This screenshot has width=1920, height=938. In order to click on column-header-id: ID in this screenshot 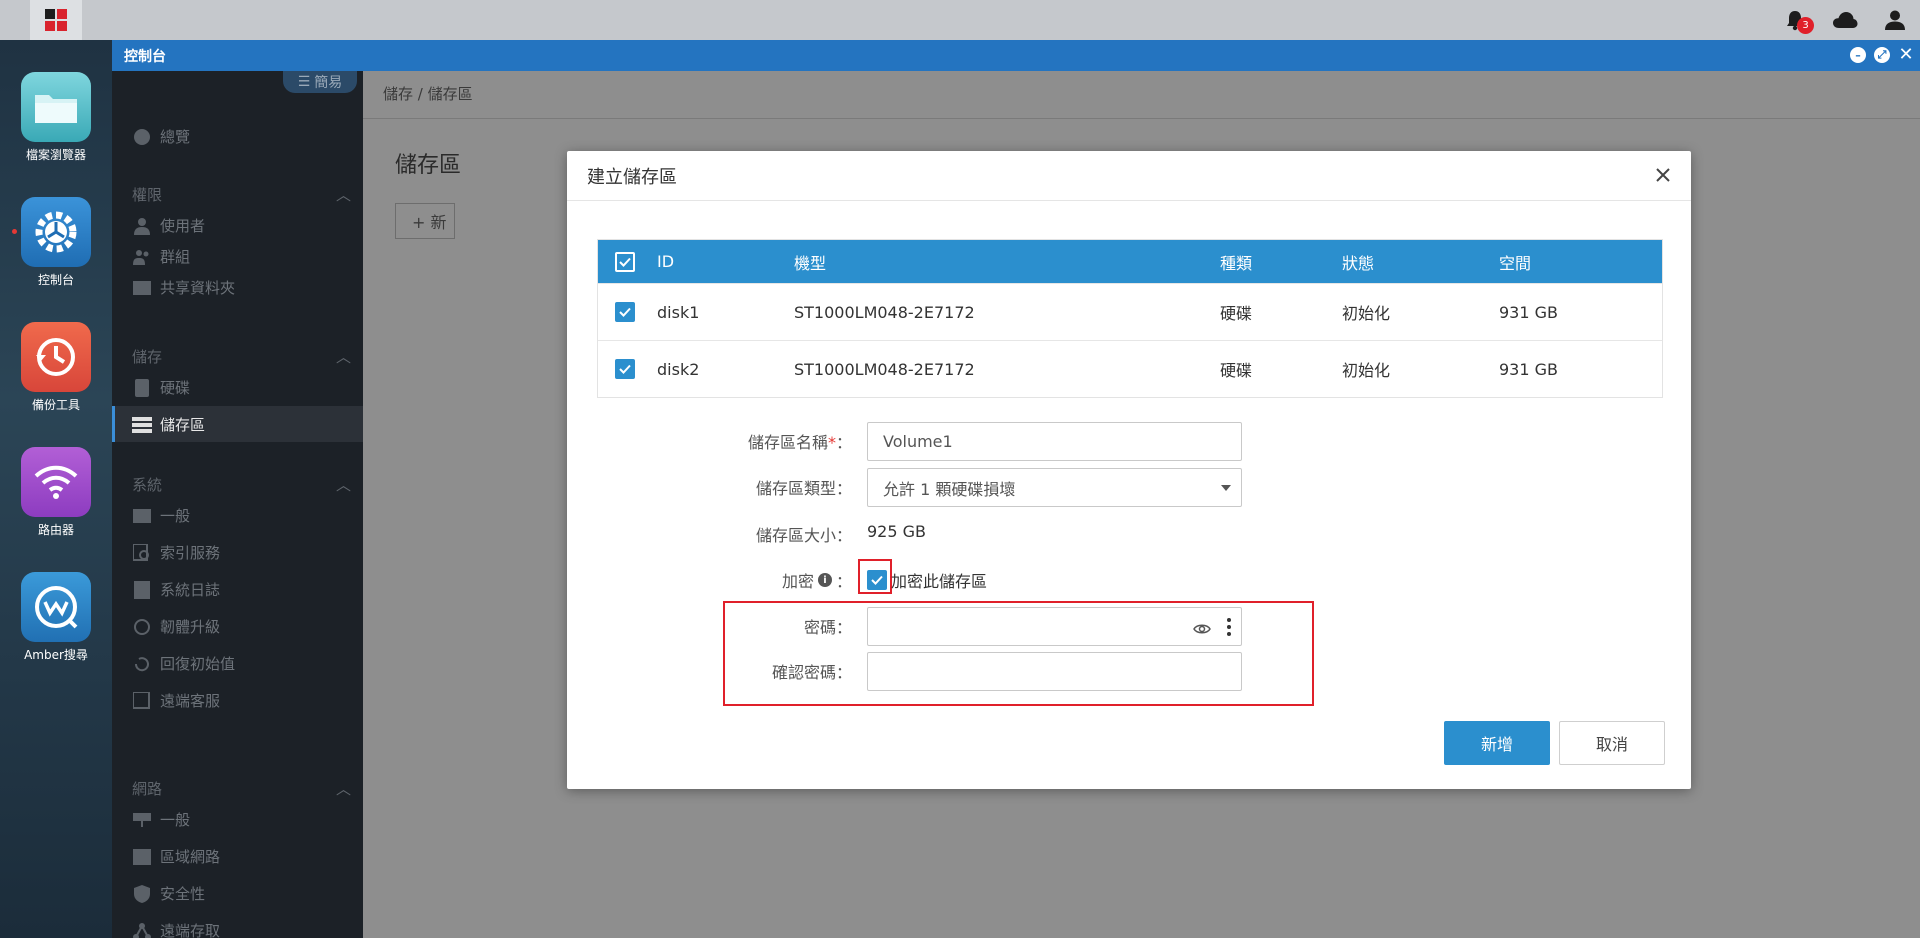, I will do `click(665, 261)`.